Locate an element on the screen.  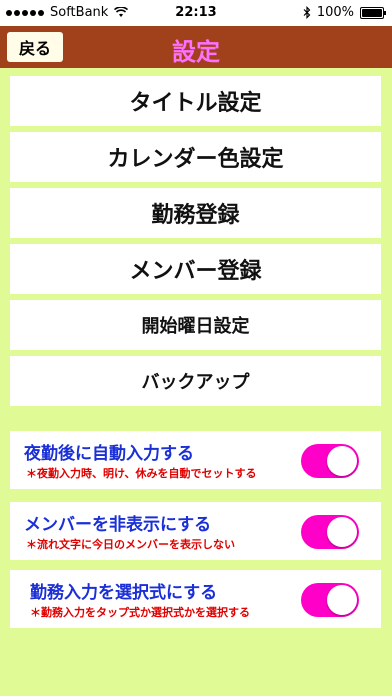
battery-percent: 100% is located at coordinates (335, 12).